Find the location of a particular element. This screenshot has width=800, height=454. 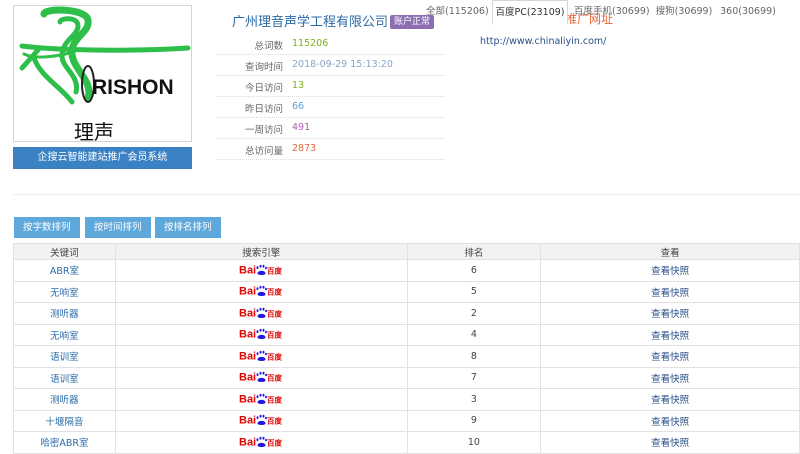

logo-brand-text: RISHON is located at coordinates (133, 87).